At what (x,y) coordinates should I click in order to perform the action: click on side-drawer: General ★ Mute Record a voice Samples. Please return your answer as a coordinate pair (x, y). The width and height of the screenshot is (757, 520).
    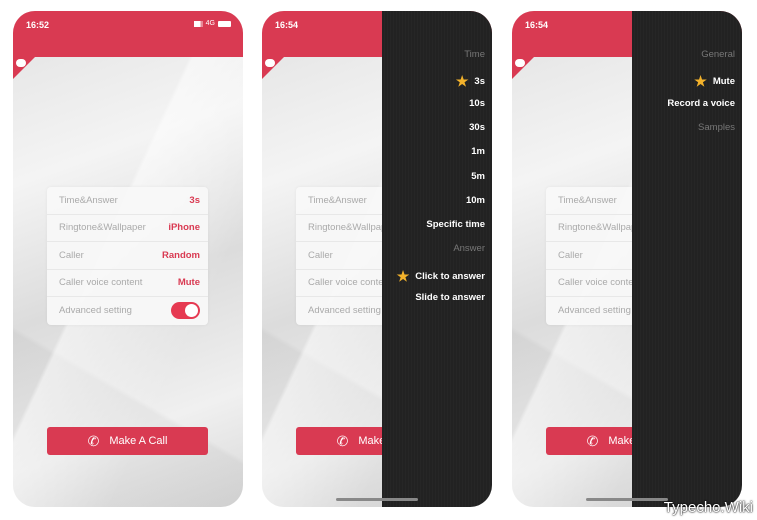
    Looking at the image, I should click on (687, 259).